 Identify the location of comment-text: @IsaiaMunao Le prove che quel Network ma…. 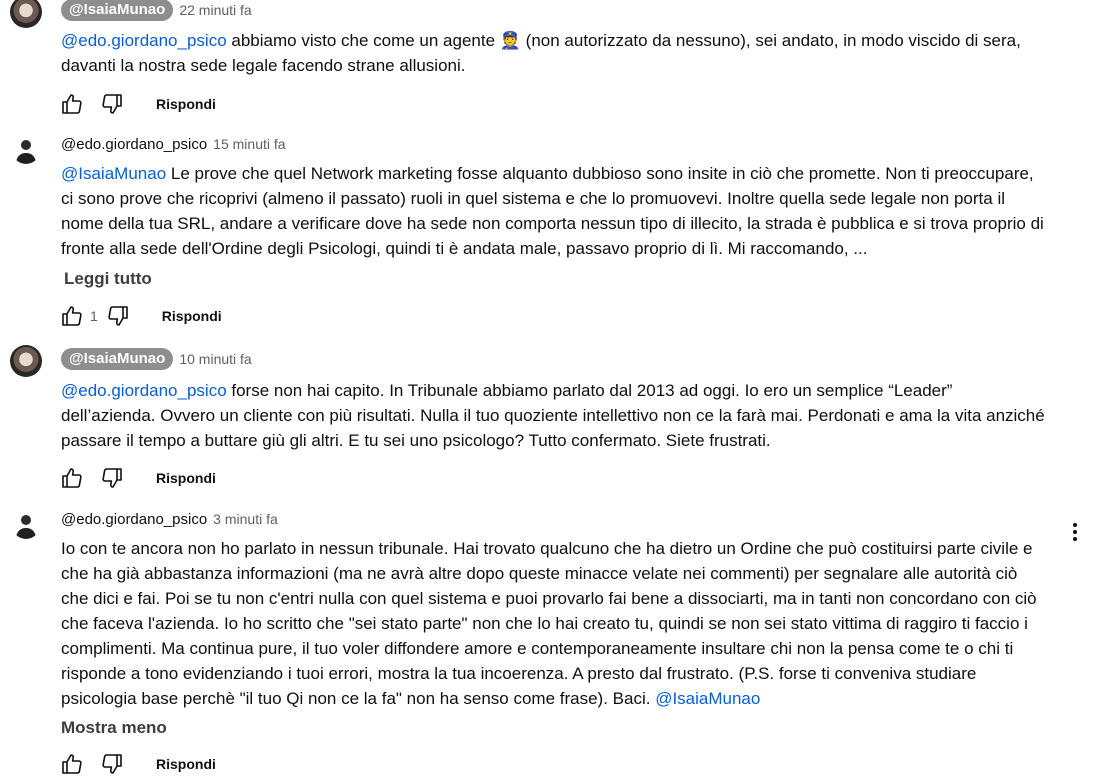
(552, 211).